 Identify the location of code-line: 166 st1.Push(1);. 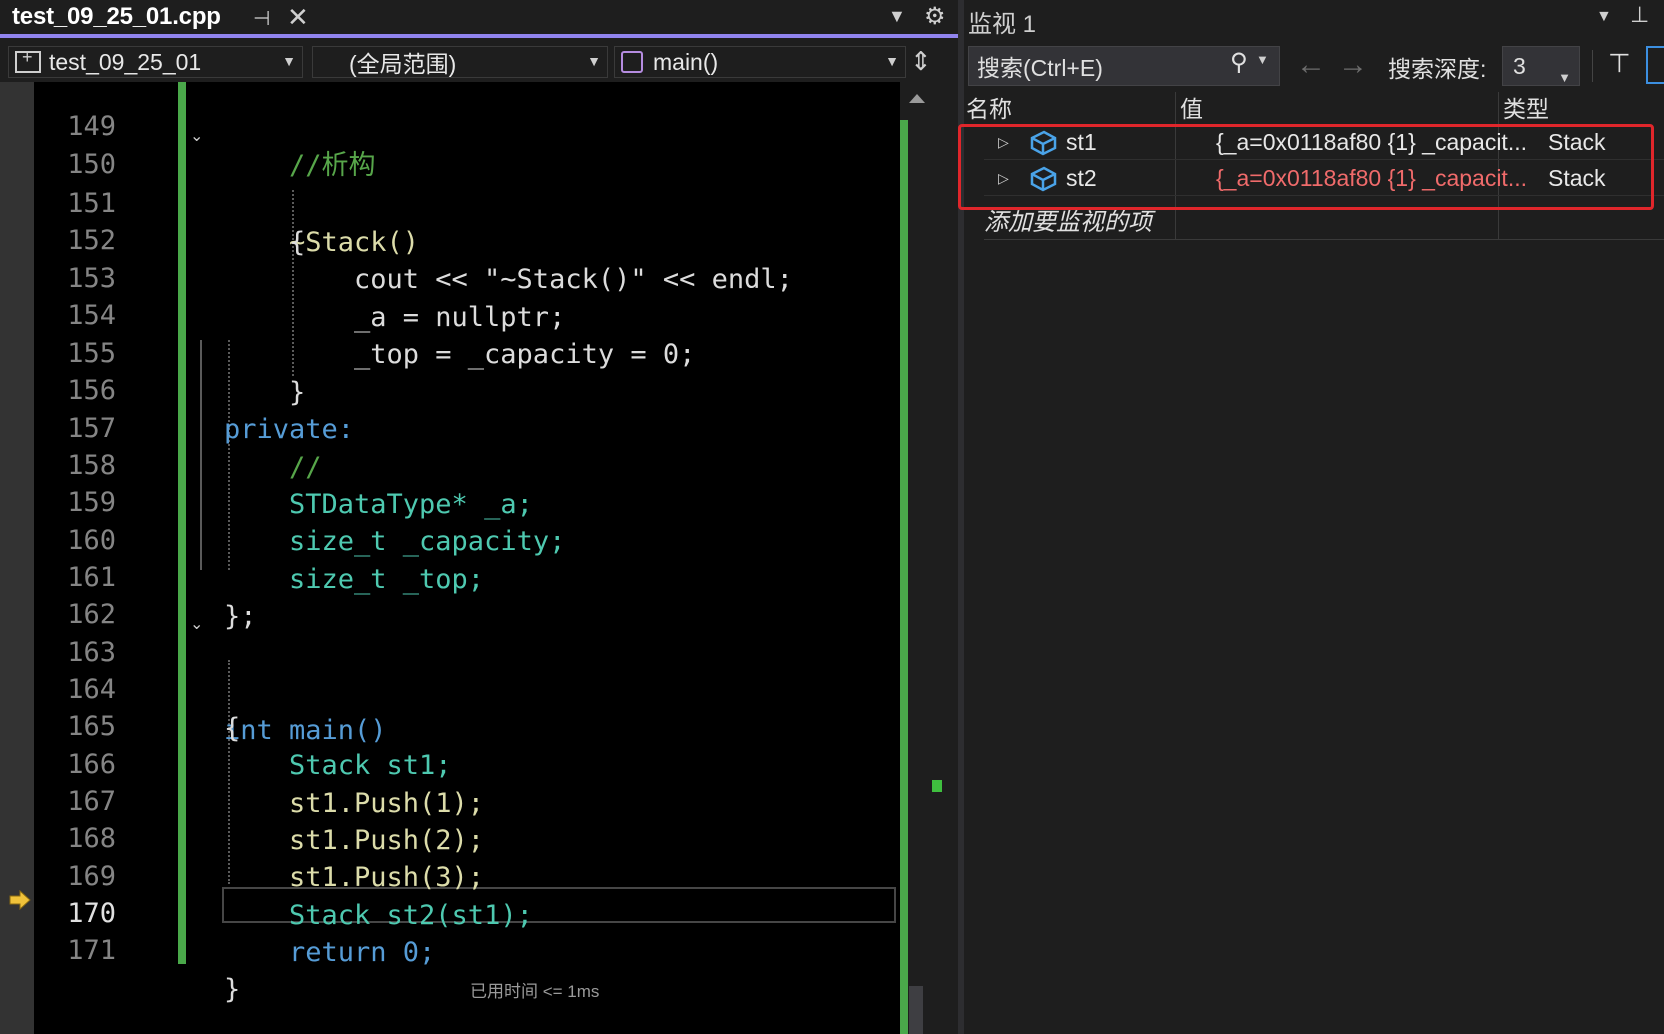
(467, 762).